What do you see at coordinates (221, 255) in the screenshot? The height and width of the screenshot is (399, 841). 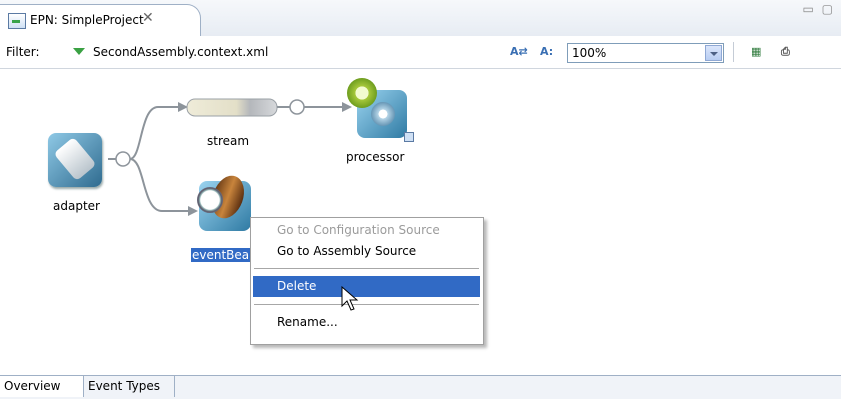 I see `event-bean-label: eventBea` at bounding box center [221, 255].